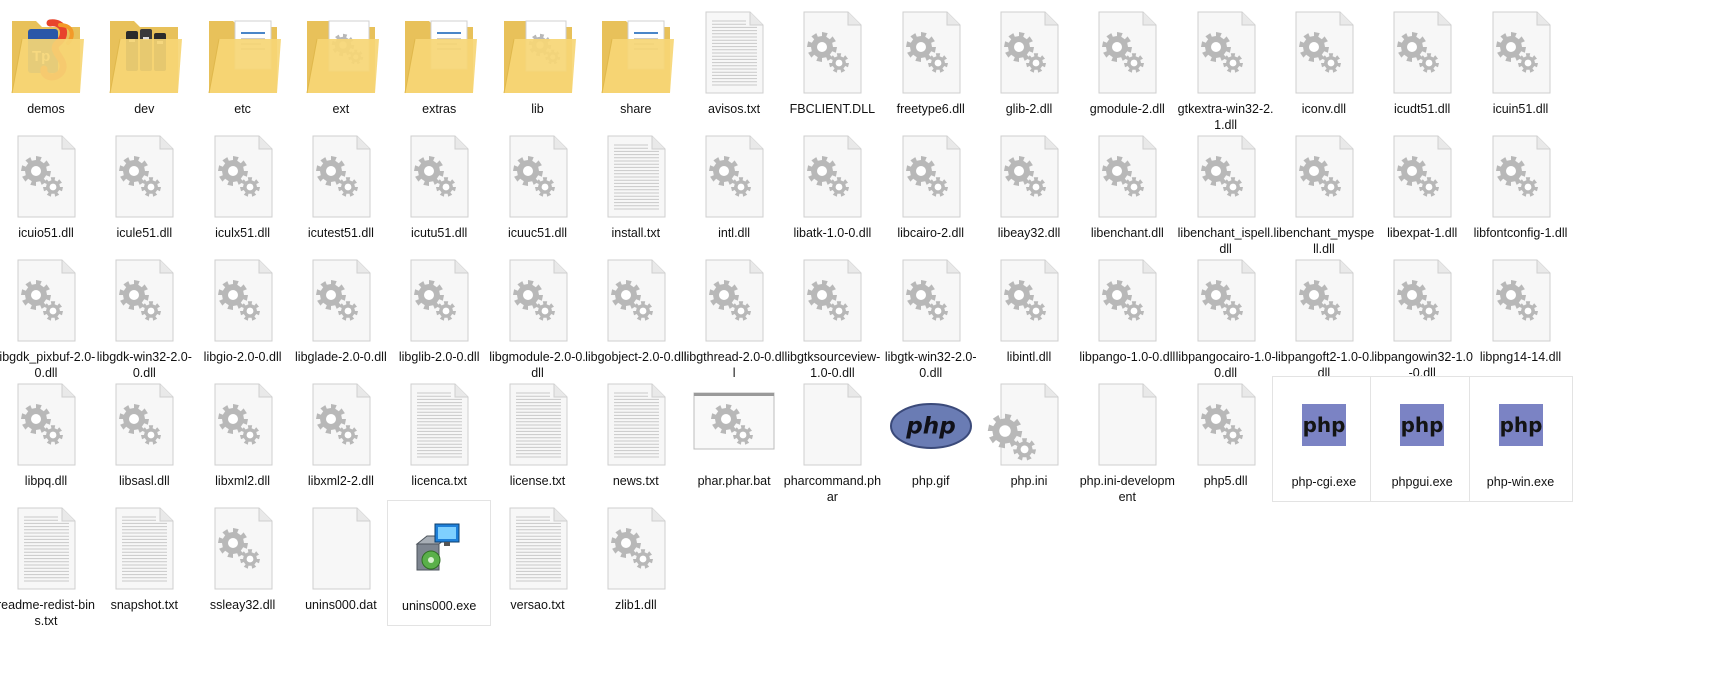 This screenshot has height=684, width=1722. Describe the element at coordinates (1422, 191) in the screenshot. I see `file-libexpat-1-dll: libexpat-1.dll` at that location.